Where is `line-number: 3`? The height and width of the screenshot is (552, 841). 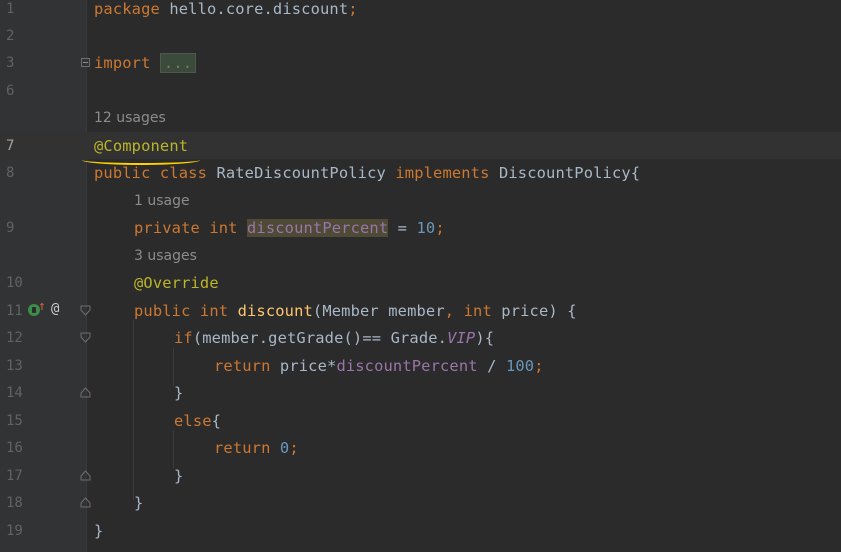
line-number: 3 is located at coordinates (10, 62).